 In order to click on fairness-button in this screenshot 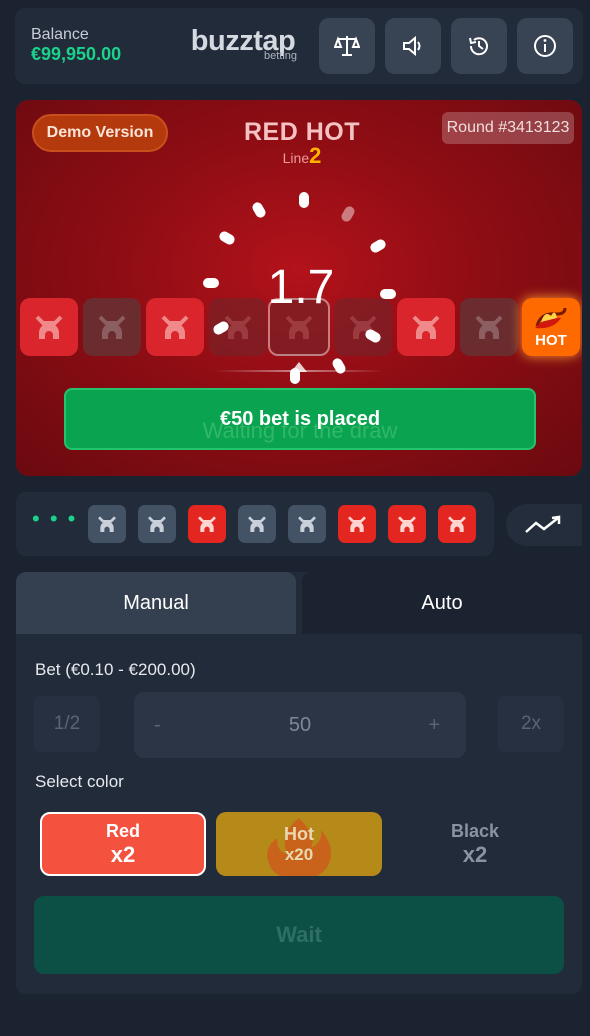, I will do `click(347, 46)`.